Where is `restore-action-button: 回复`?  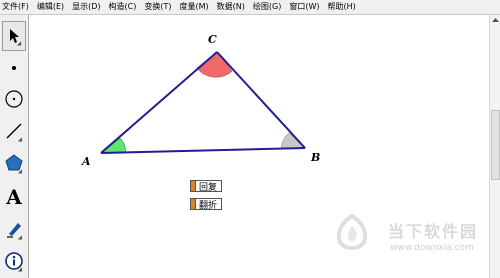 restore-action-button: 回复 is located at coordinates (206, 186).